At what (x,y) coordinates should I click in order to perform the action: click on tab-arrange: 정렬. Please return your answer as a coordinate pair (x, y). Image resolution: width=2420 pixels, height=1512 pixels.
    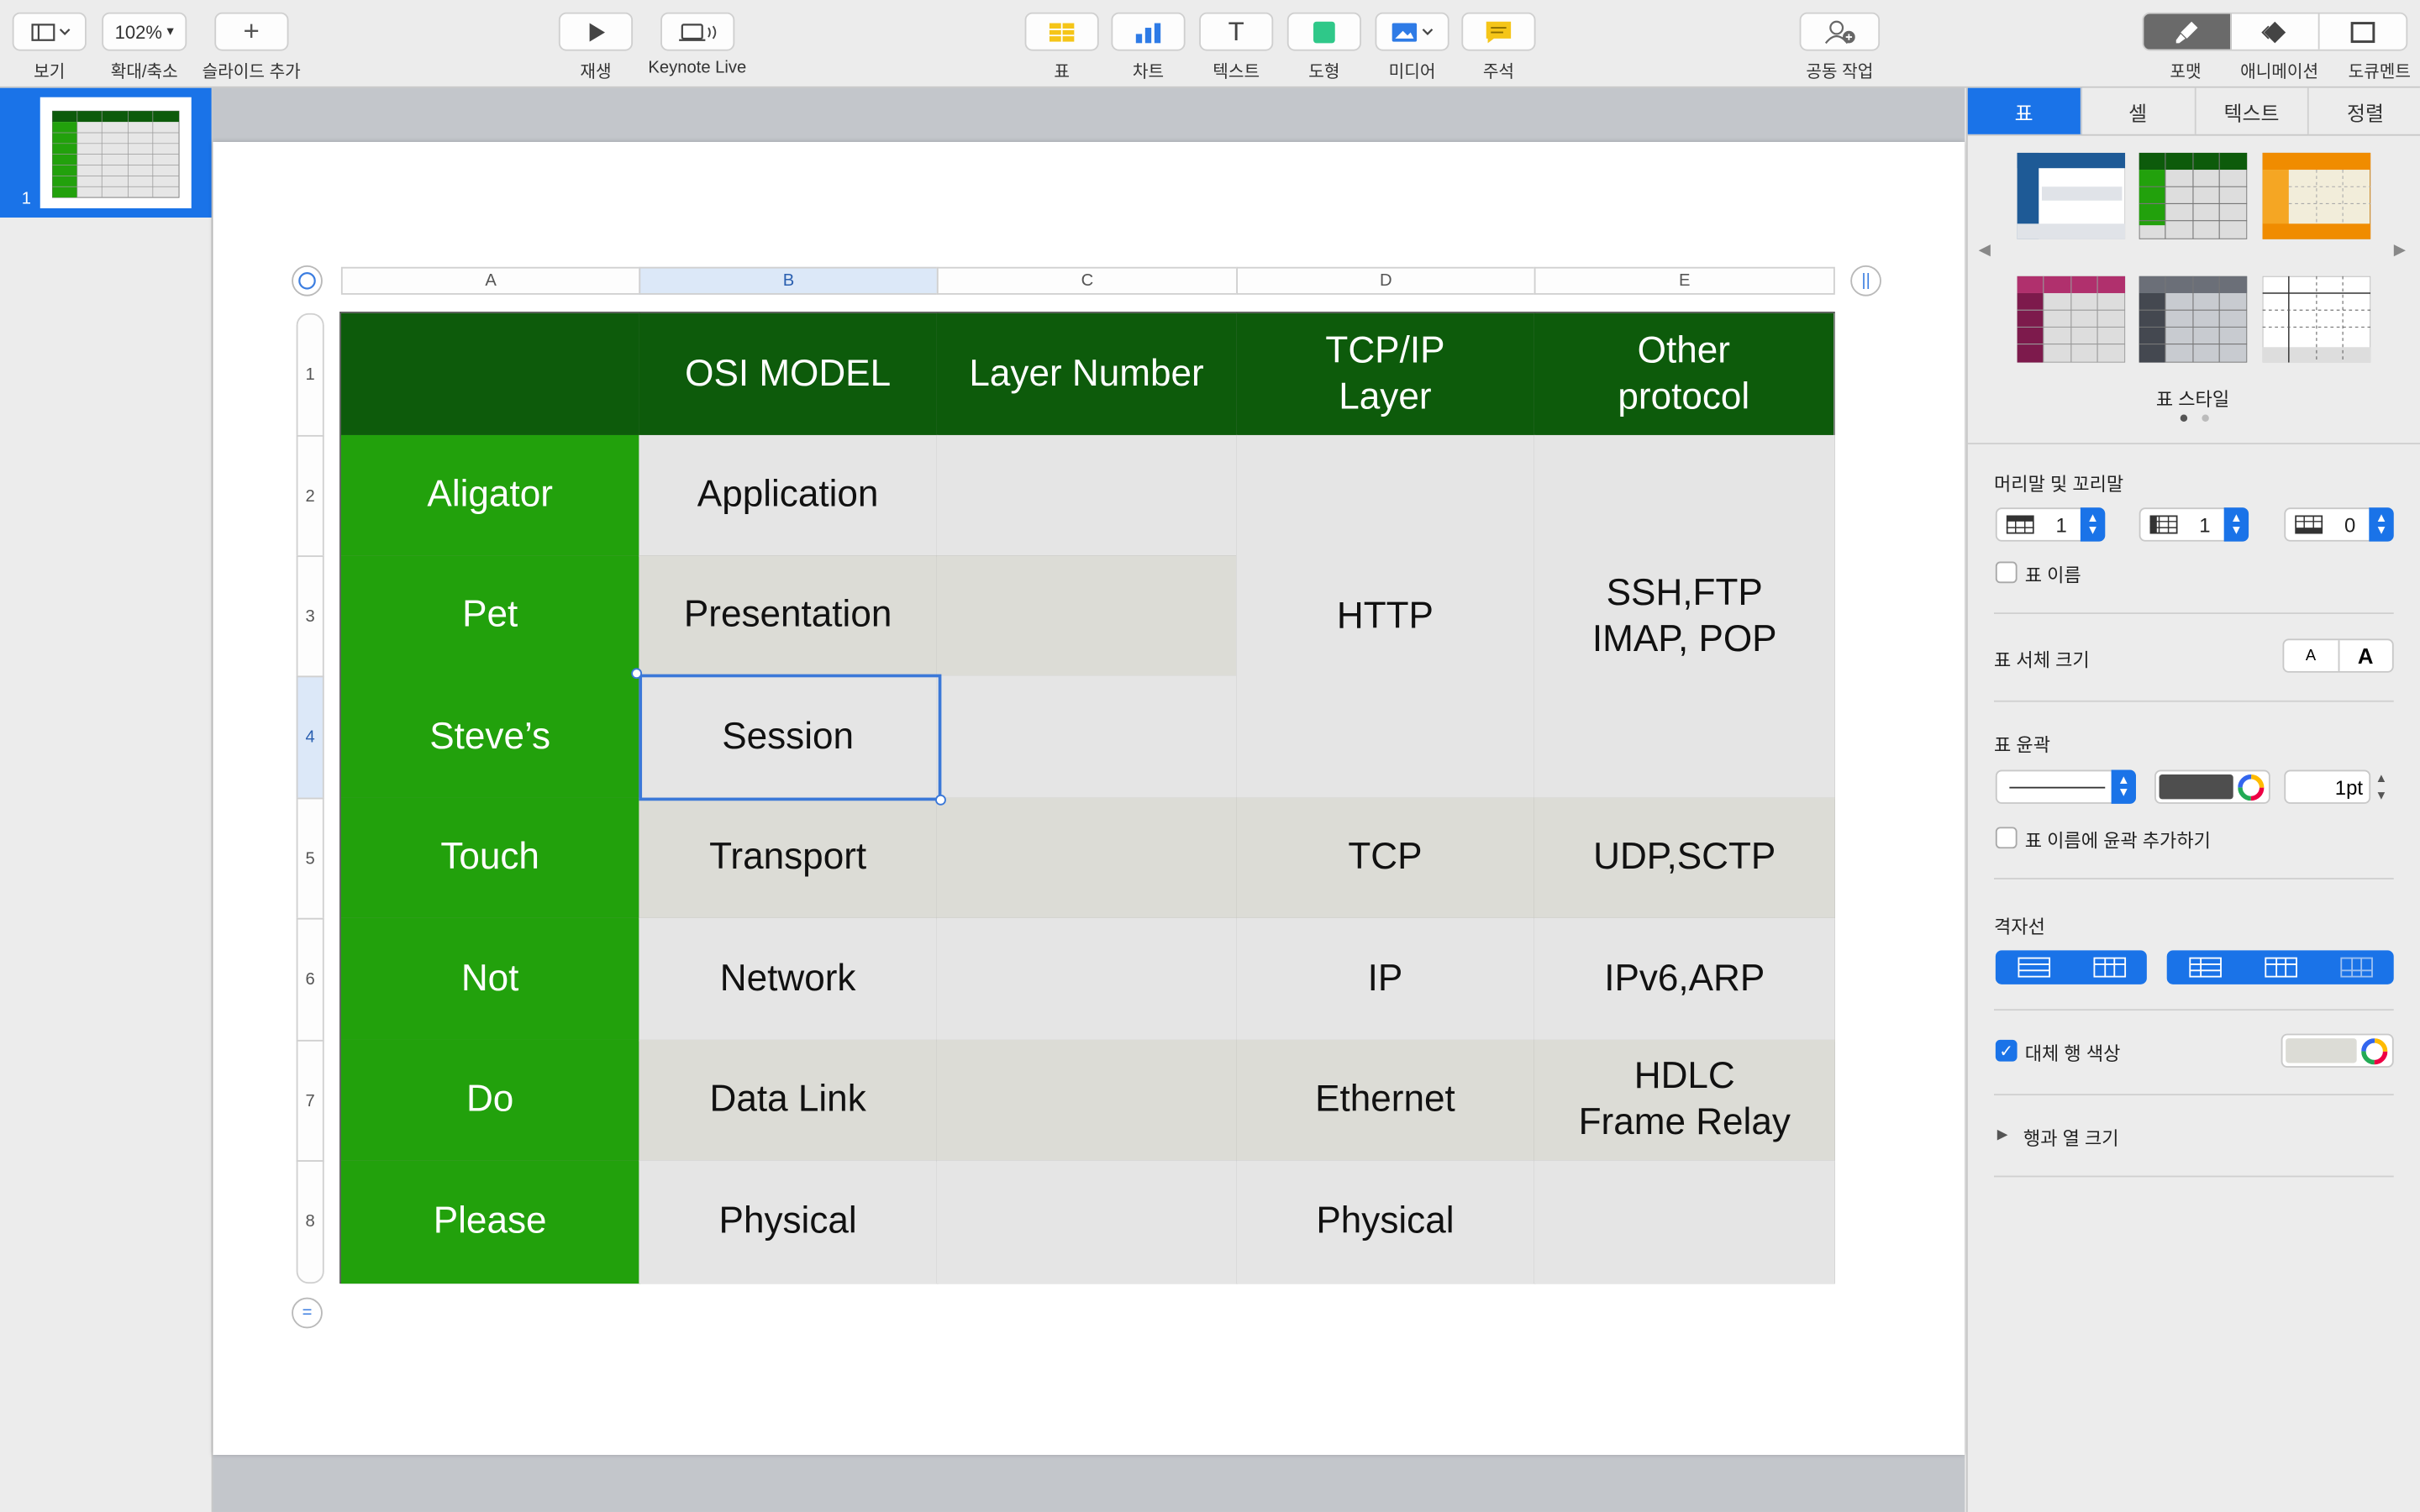
    Looking at the image, I should click on (2364, 111).